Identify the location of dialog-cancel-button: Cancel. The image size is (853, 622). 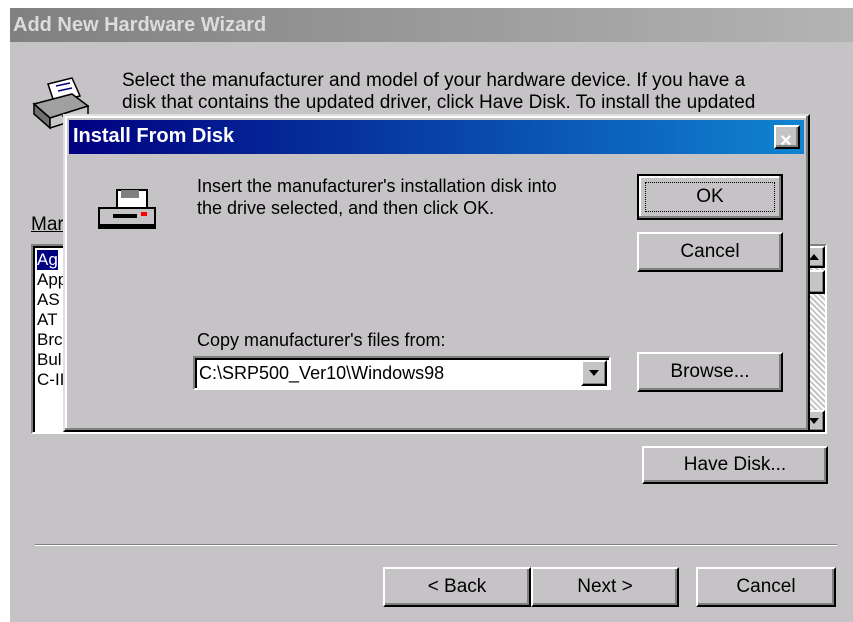
(710, 252).